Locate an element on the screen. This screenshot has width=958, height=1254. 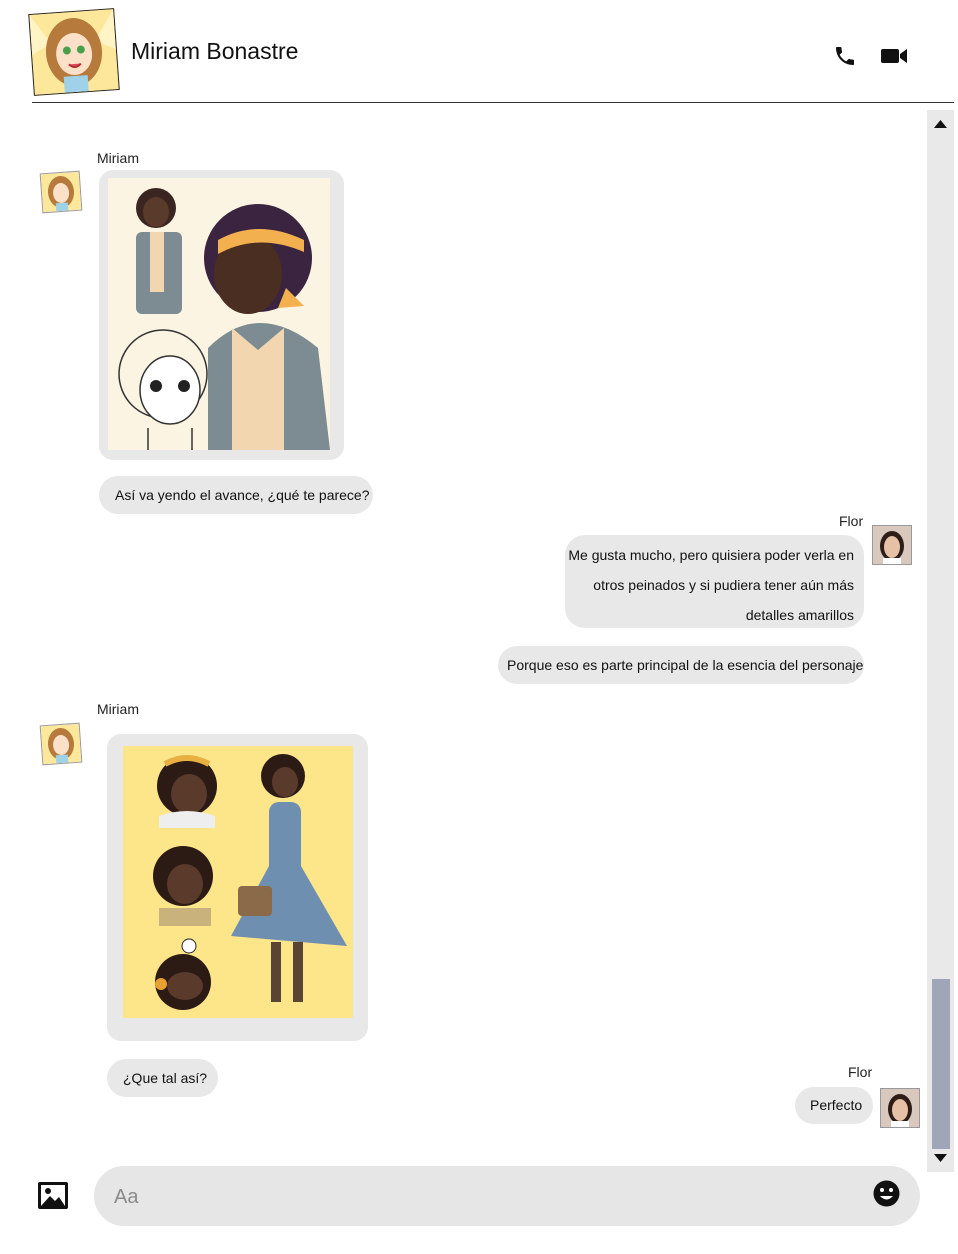
phone-icon is located at coordinates (845, 56).